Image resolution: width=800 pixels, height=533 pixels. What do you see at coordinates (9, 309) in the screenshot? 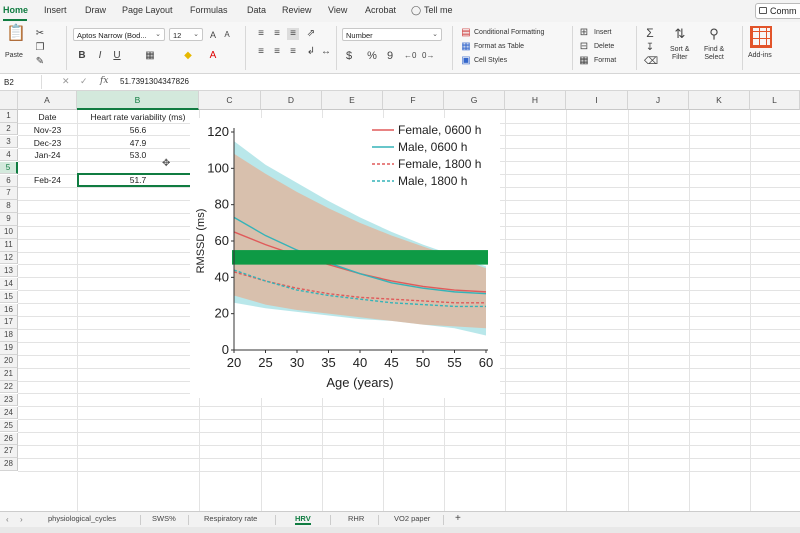
I see `row-header: 16` at bounding box center [9, 309].